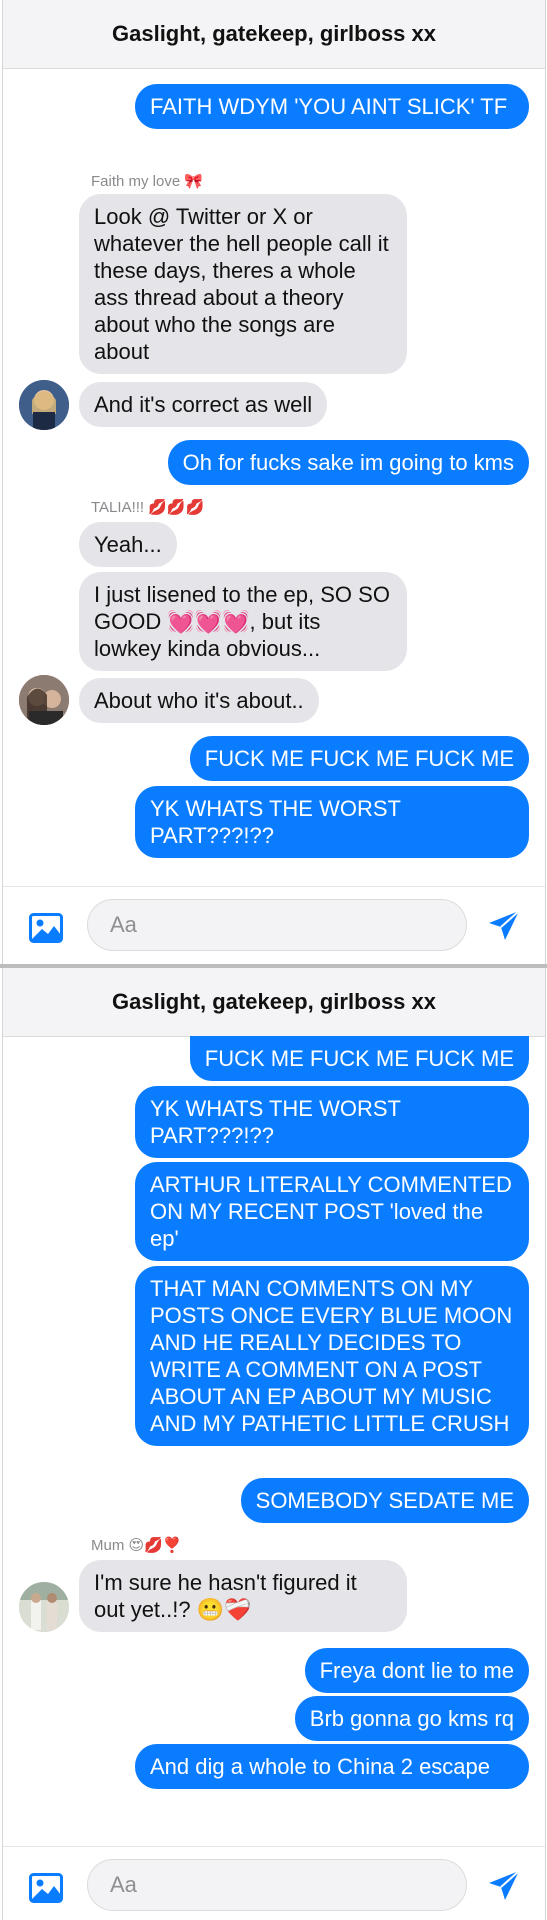 The width and height of the screenshot is (547, 1920). Describe the element at coordinates (411, 1718) in the screenshot. I see `outgoing-message: Brb gonna go kms rq` at that location.